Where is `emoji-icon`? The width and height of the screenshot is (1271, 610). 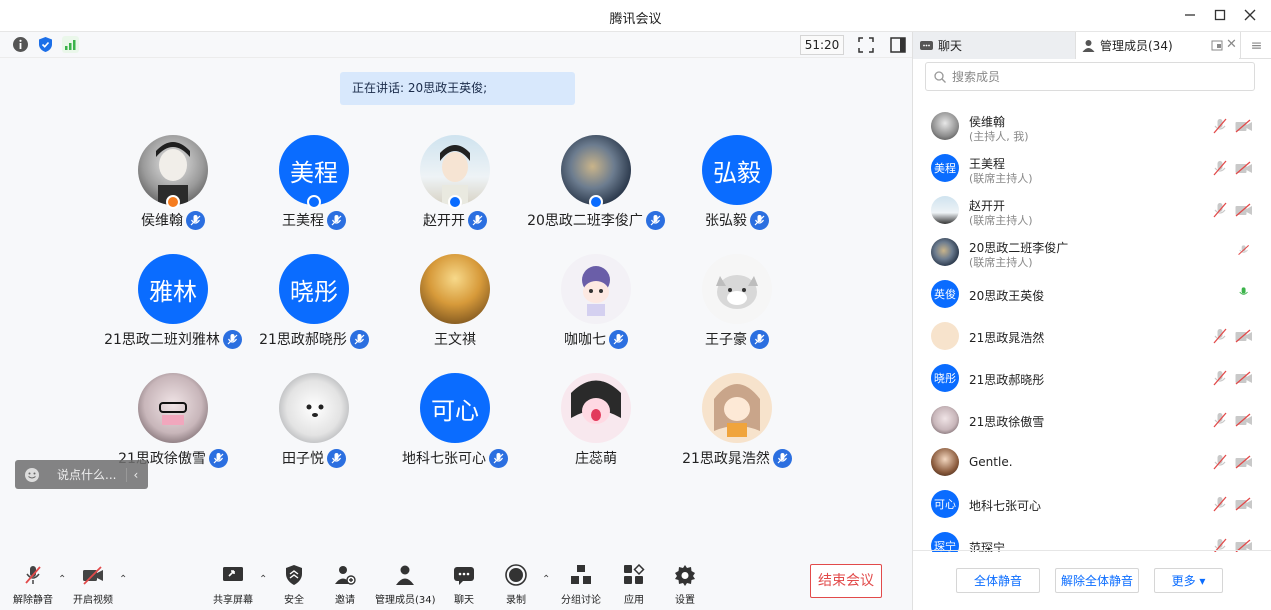
emoji-icon is located at coordinates (32, 475).